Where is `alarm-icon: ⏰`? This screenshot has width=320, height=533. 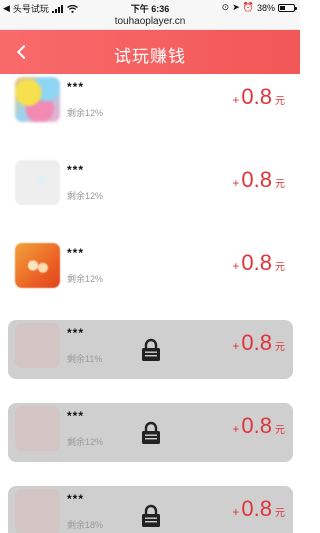 alarm-icon: ⏰ is located at coordinates (248, 7).